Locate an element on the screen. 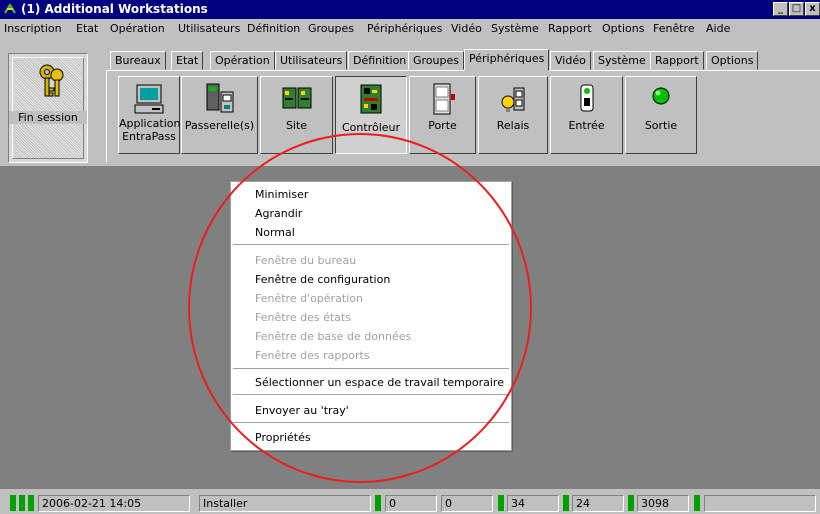  status-counter-4: 24 is located at coordinates (598, 503).